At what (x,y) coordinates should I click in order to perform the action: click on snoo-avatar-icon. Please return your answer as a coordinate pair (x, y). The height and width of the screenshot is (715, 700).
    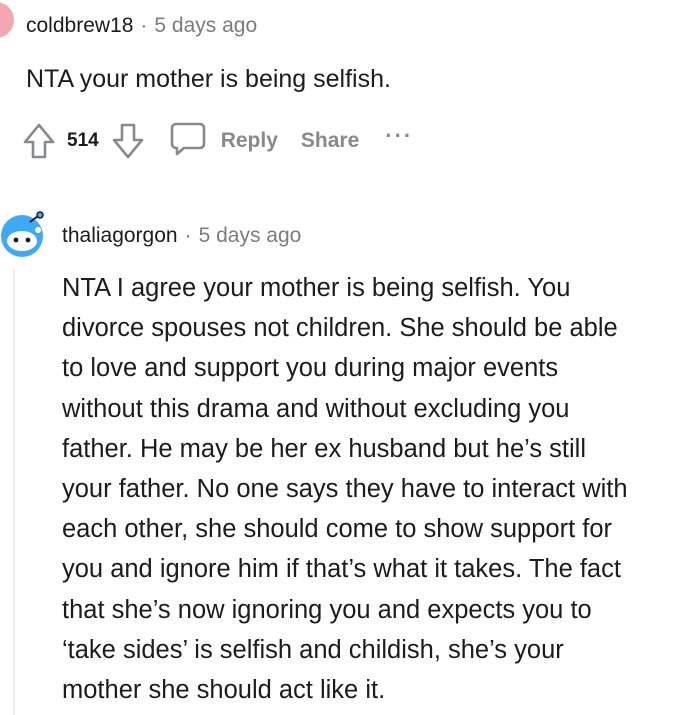
    Looking at the image, I should click on (26, 234).